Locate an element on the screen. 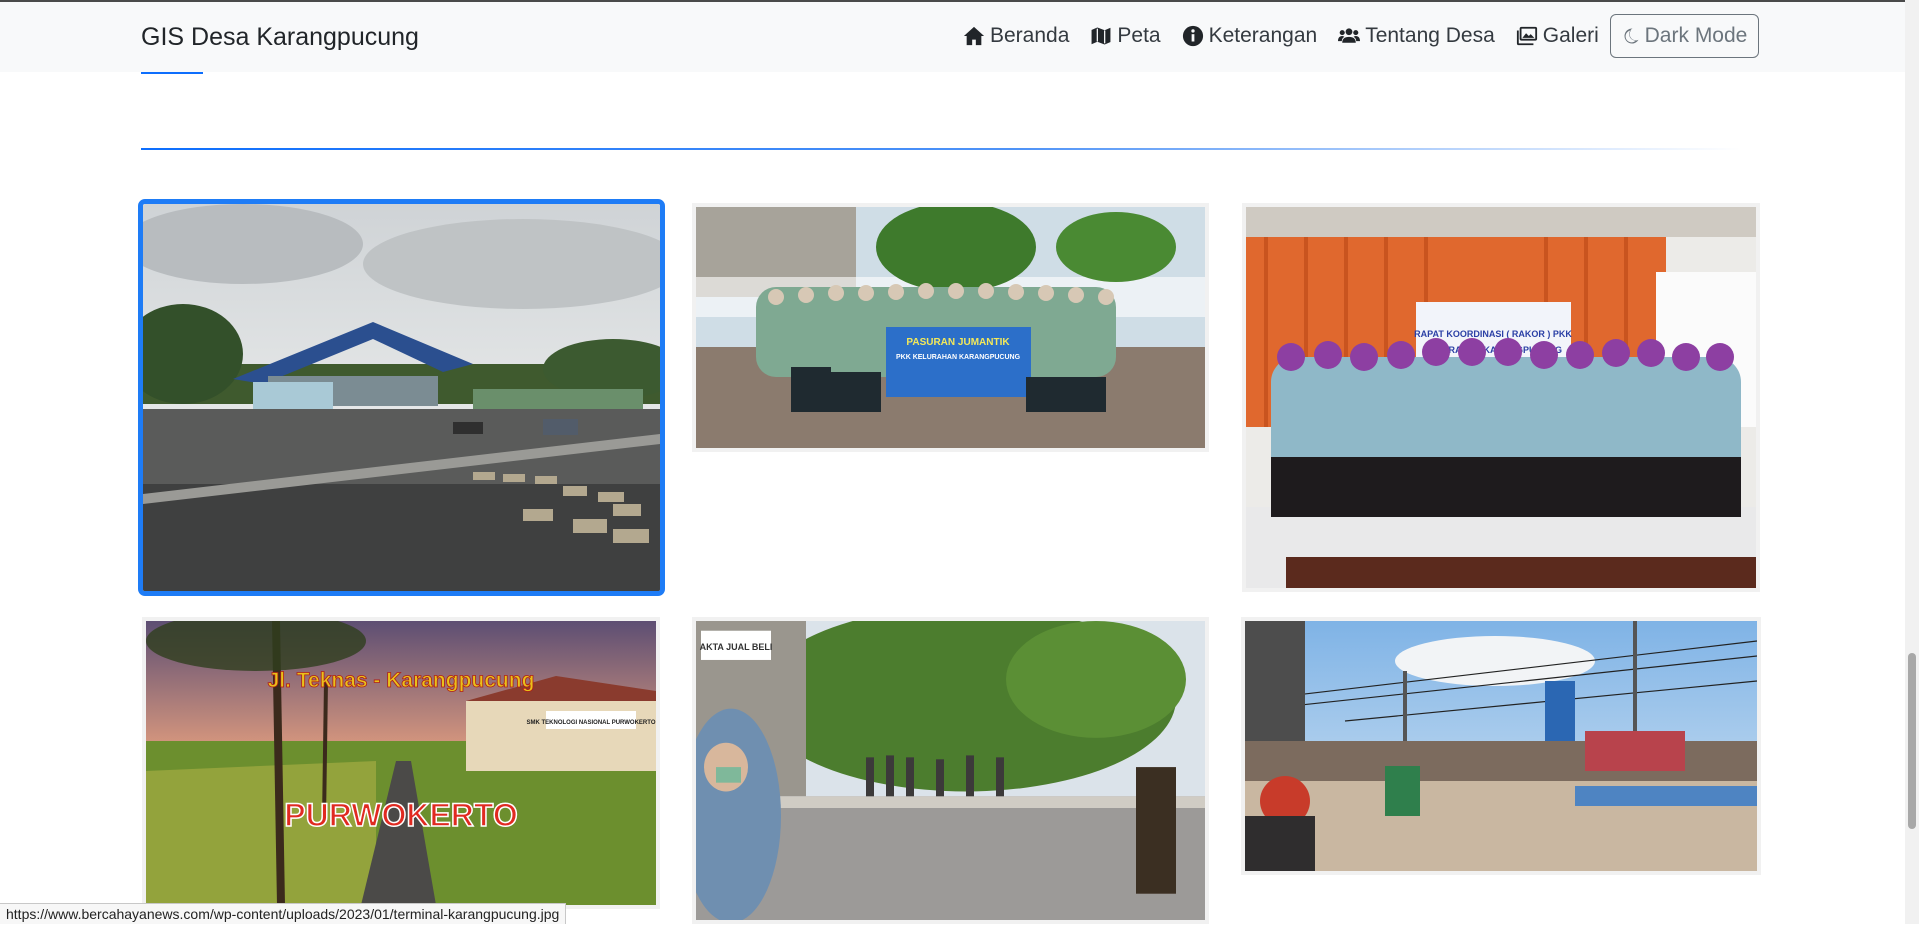 Image resolution: width=1919 pixels, height=925 pixels. photo-caption: AKTA JUAL BELI is located at coordinates (736, 647).